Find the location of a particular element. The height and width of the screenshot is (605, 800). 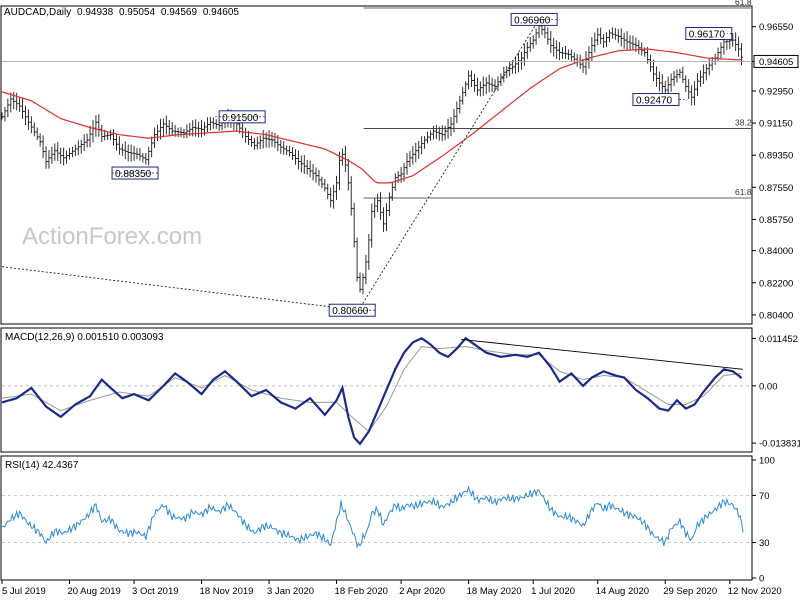

x-tick-label: 1 Jul 2020 is located at coordinates (553, 591).